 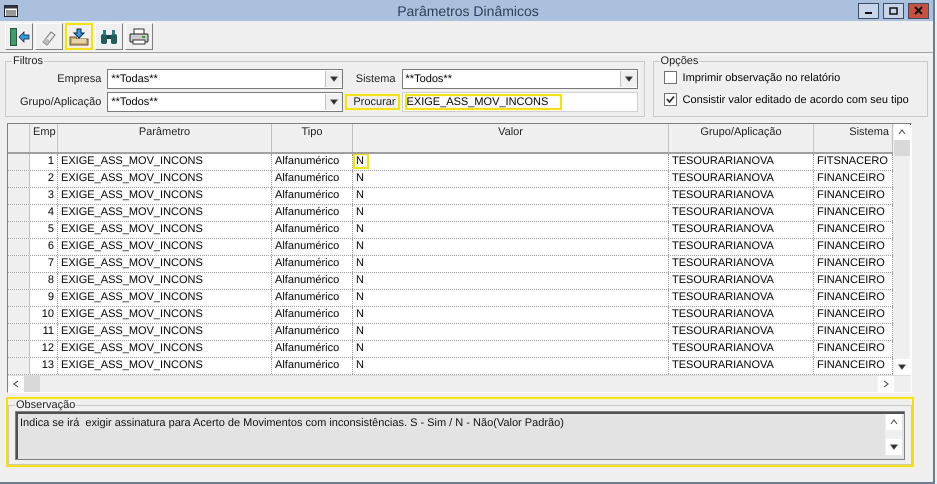 What do you see at coordinates (918, 10) in the screenshot?
I see `close-button` at bounding box center [918, 10].